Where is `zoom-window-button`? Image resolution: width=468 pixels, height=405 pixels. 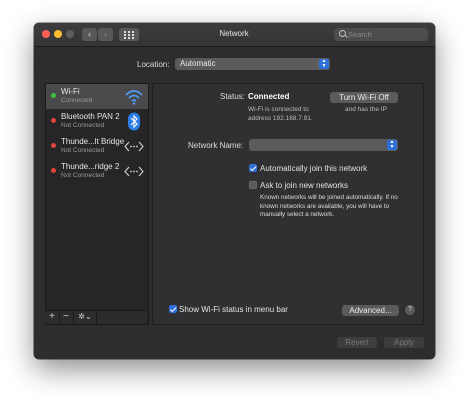 zoom-window-button is located at coordinates (70, 34).